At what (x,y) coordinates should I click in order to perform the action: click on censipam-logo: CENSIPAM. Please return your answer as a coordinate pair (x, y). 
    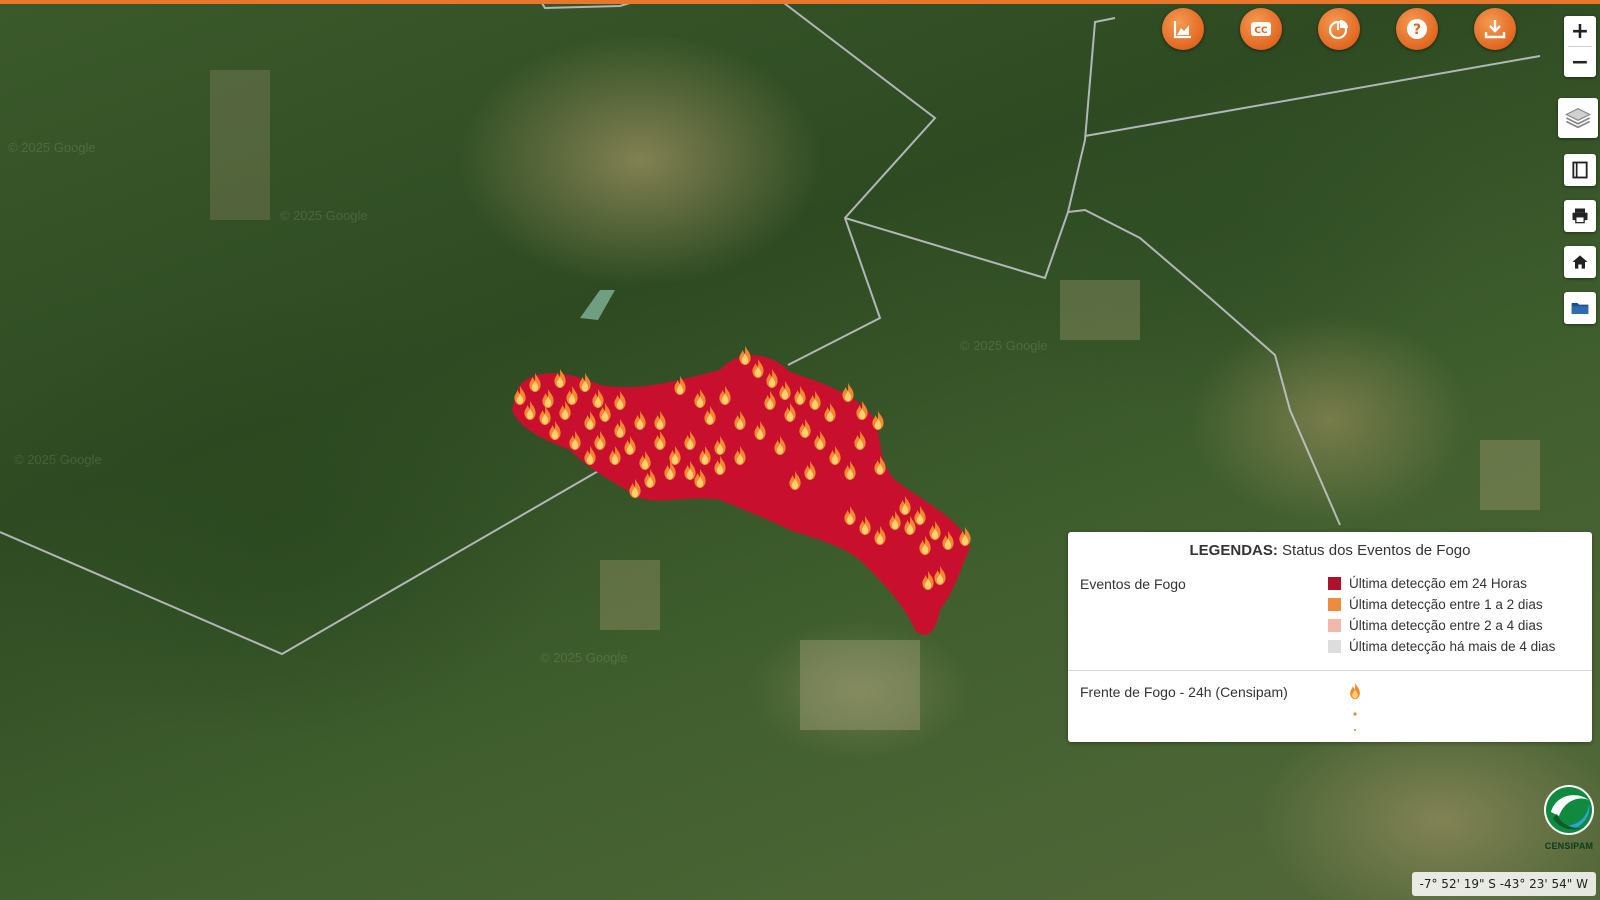
    Looking at the image, I should click on (1569, 817).